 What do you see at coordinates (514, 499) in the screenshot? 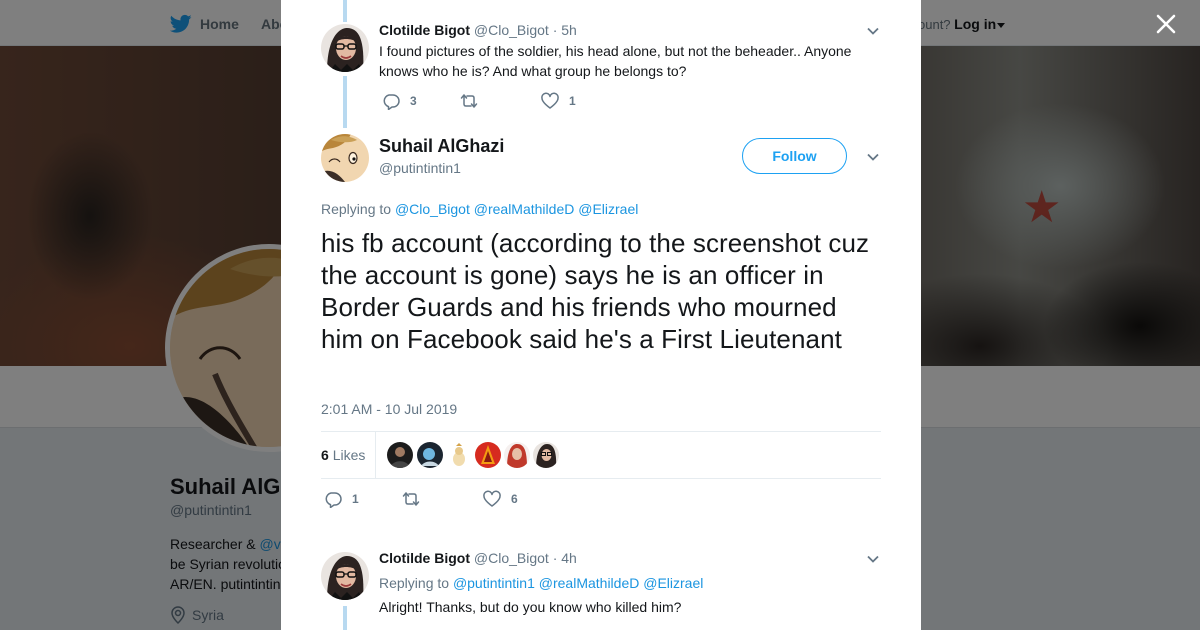
I see `like-count: 6` at bounding box center [514, 499].